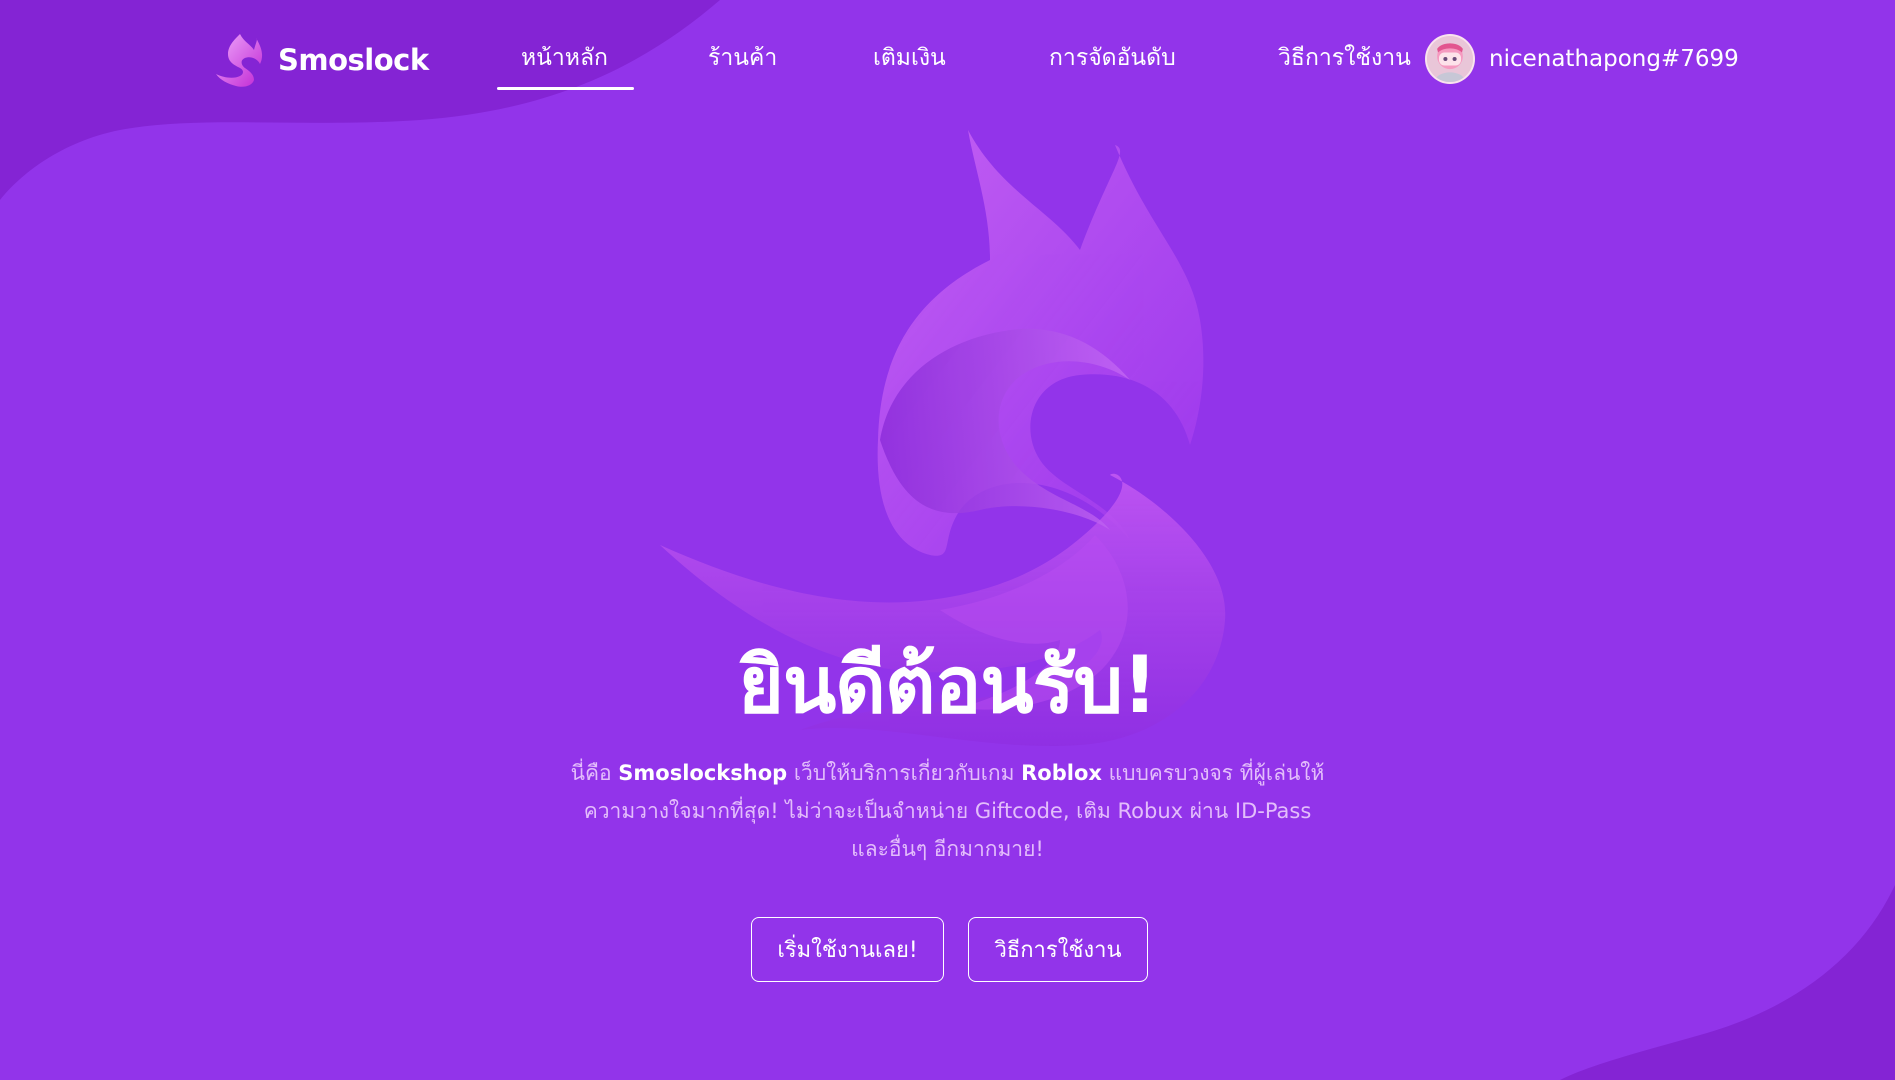 The height and width of the screenshot is (1080, 1895). I want to click on nav-active-indicator, so click(565, 88).